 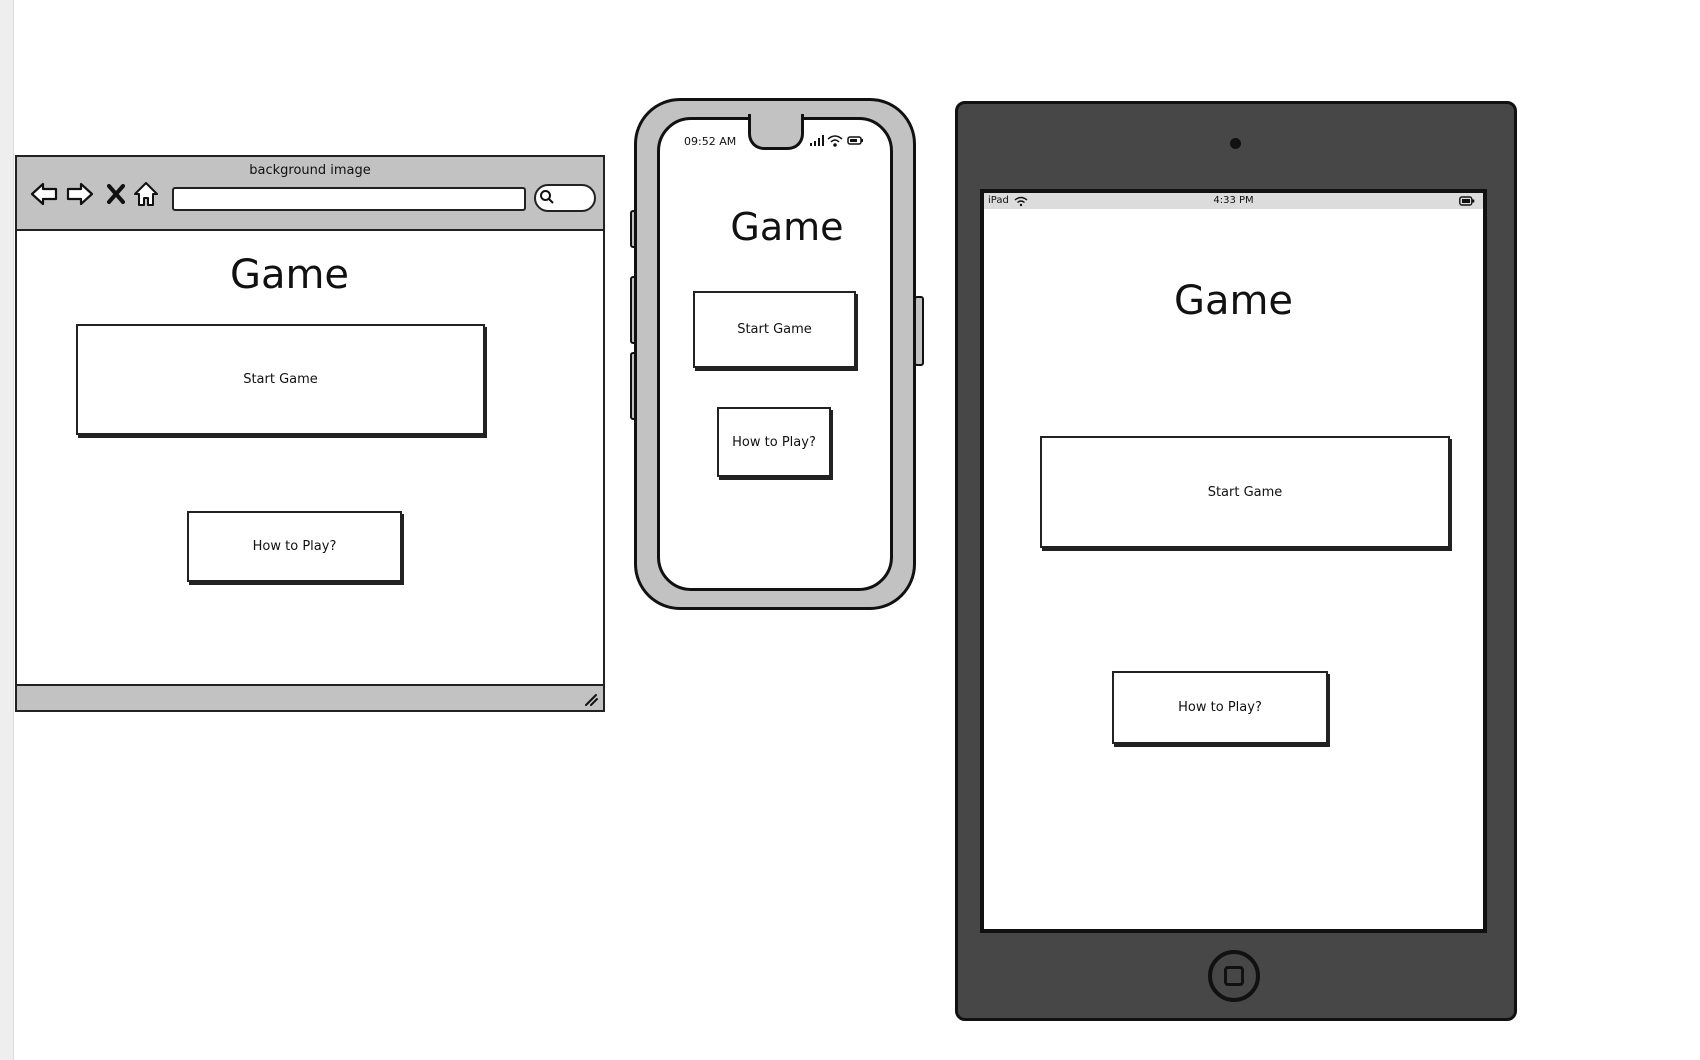 I want to click on phone-notch, so click(x=776, y=132).